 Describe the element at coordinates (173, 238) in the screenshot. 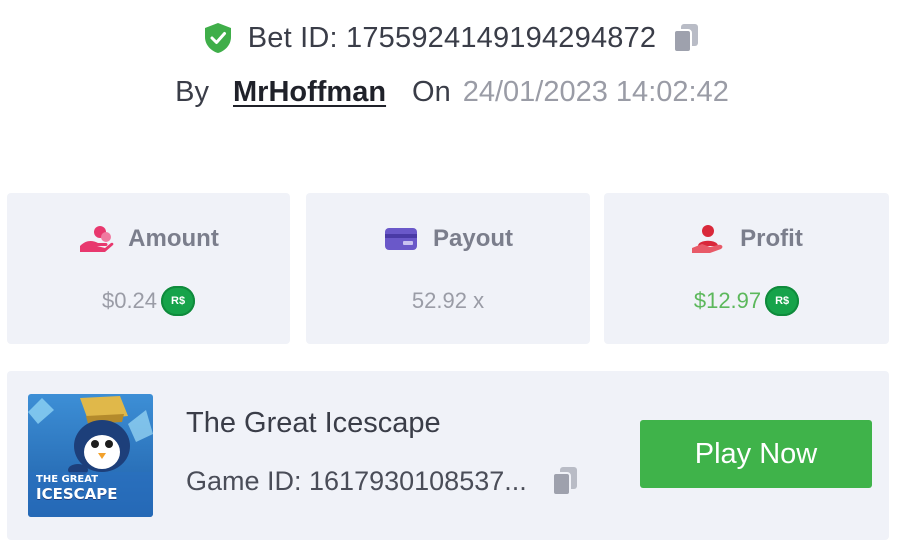

I see `amount-label: Amount` at that location.